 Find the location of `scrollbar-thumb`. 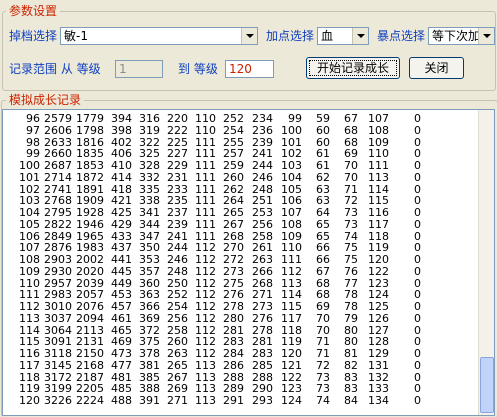

scrollbar-thumb is located at coordinates (487, 385).